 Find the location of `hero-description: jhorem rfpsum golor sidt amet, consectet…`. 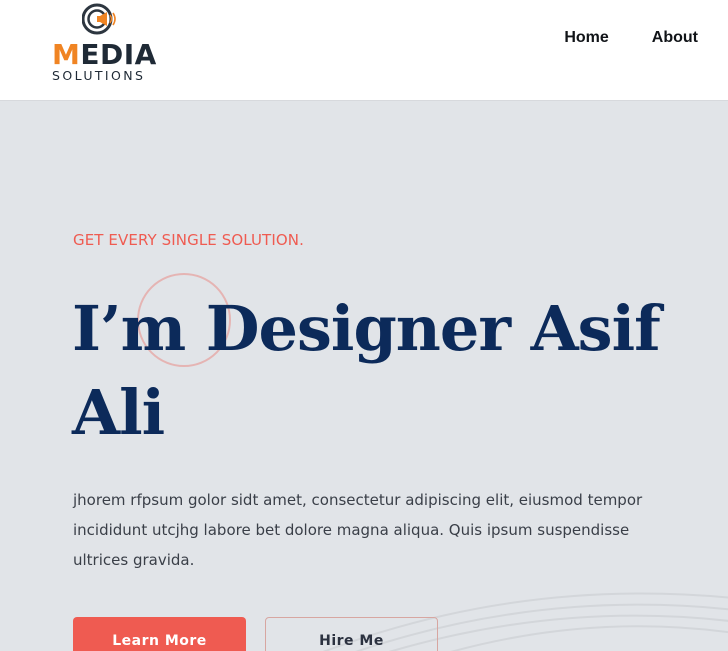

hero-description: jhorem rfpsum golor sidt amet, consectet… is located at coordinates (358, 530).